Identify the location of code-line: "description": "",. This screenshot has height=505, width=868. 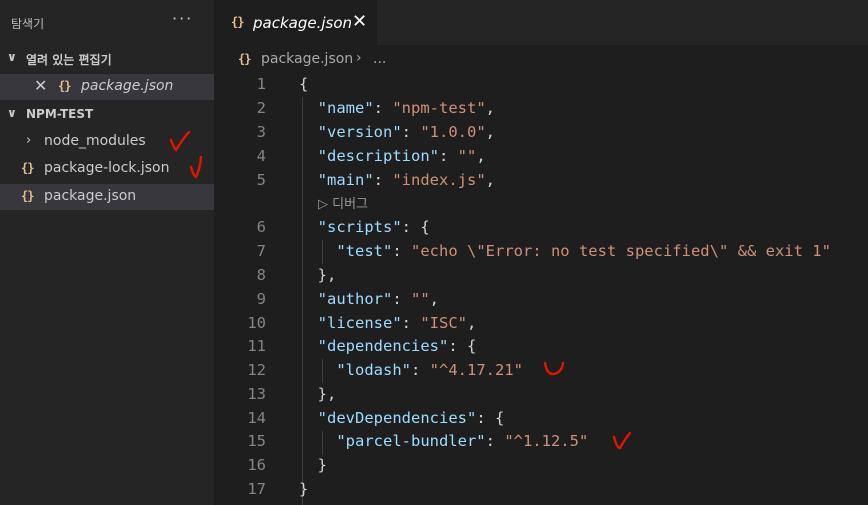
(401, 156).